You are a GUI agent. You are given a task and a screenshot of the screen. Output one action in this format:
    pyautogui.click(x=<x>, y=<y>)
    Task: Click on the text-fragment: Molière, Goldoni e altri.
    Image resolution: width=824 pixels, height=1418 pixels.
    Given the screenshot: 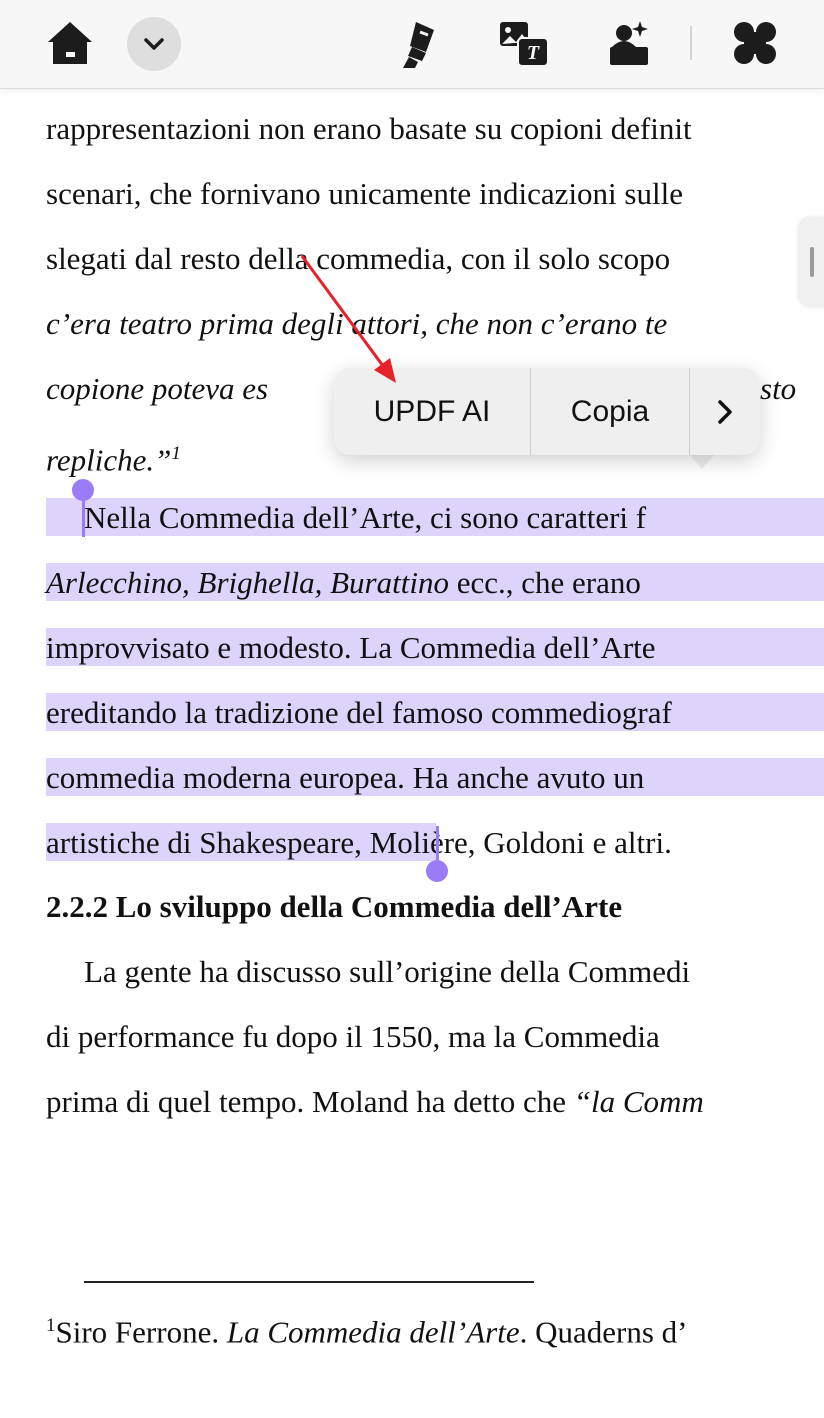 What is the action you would take?
    pyautogui.click(x=516, y=842)
    